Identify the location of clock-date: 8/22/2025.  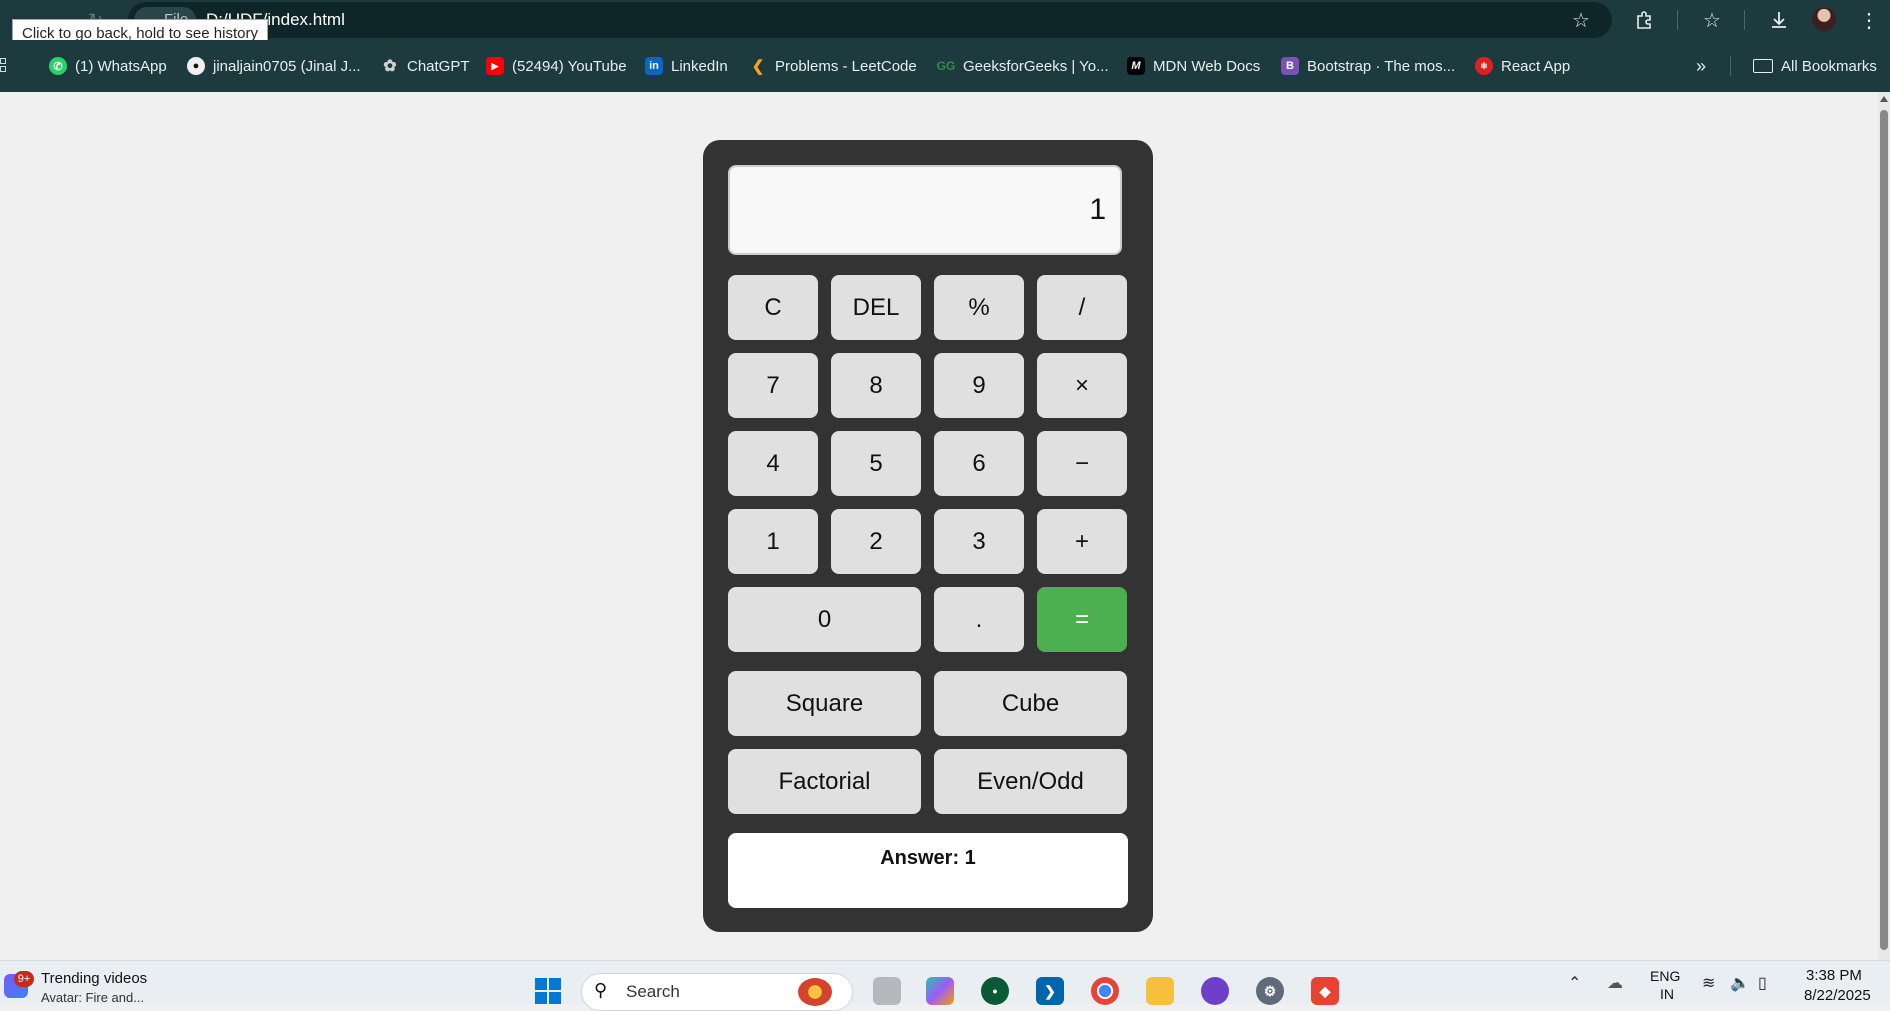
(1837, 995).